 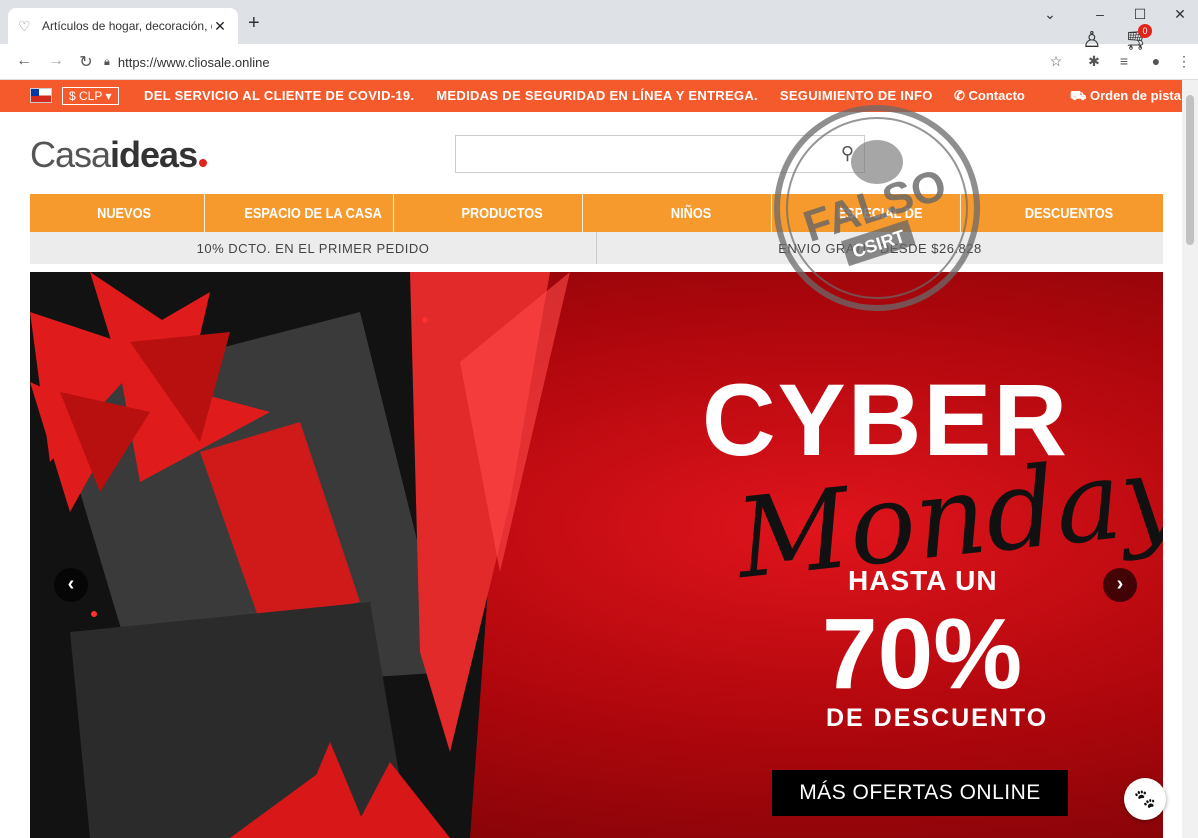 I want to click on minimize-button: –, so click(x=1100, y=14).